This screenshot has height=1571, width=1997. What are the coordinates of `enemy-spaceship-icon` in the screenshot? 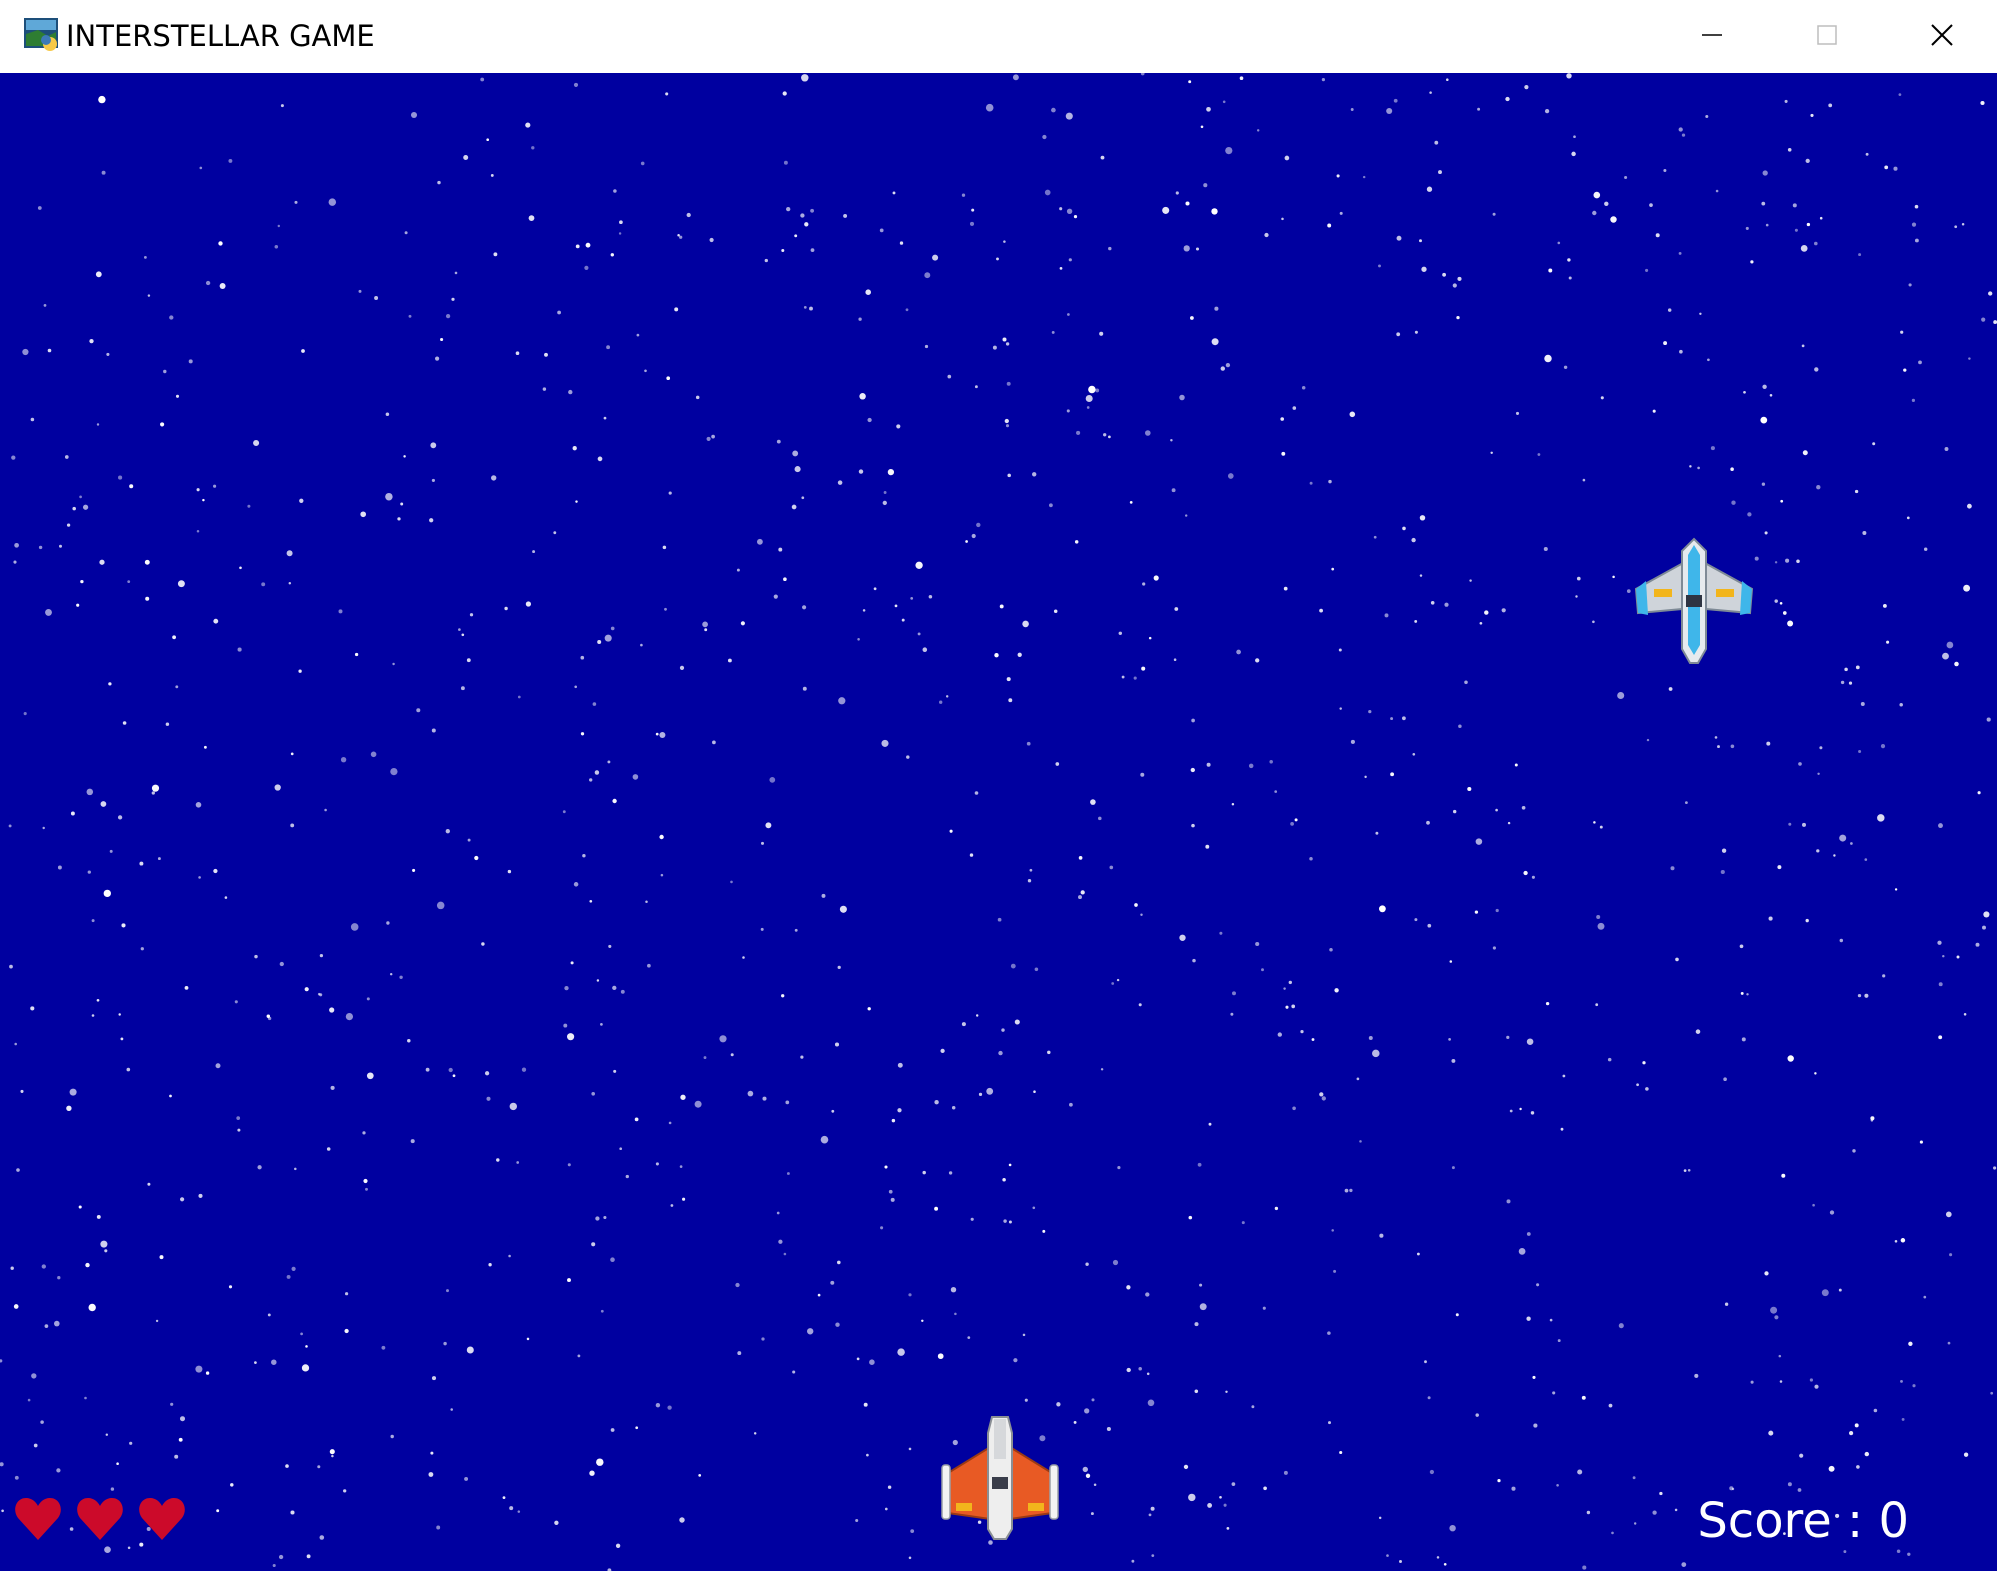 It's located at (1694, 600).